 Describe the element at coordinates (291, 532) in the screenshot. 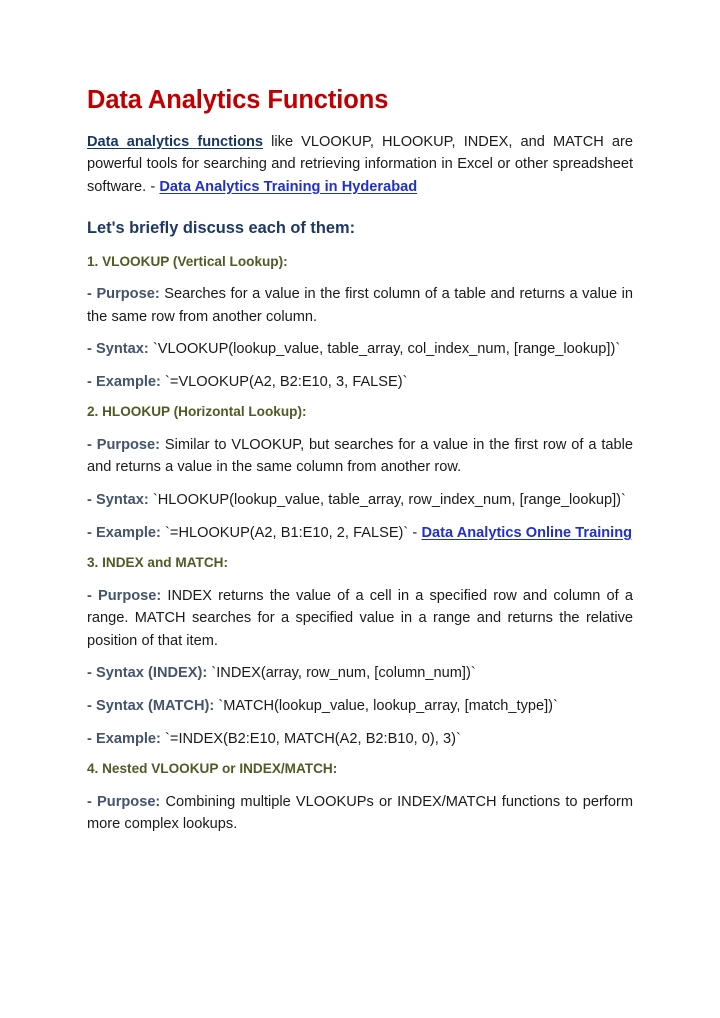

I see `example-text: `=HLOOKUP(A2, B1:E10, 2, FALSE)` -` at that location.